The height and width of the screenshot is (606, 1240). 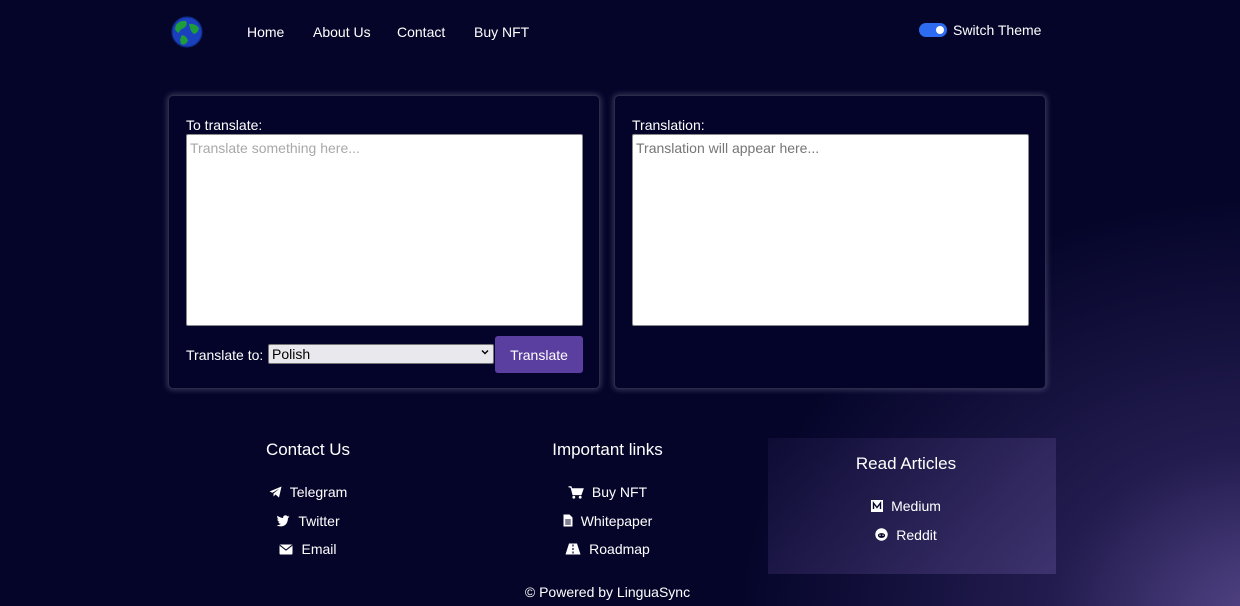 I want to click on output-textarea, so click(x=830, y=230).